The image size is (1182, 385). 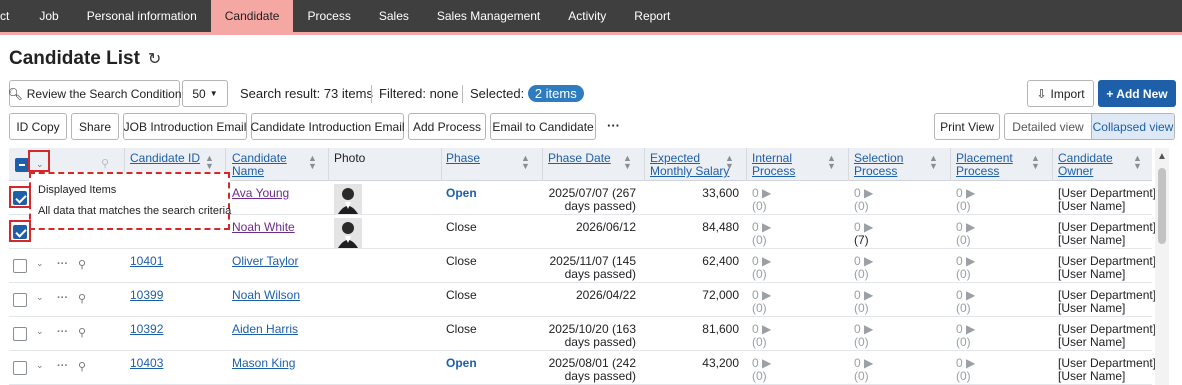 What do you see at coordinates (587, 16) in the screenshot?
I see `nav-item-activity: Activity` at bounding box center [587, 16].